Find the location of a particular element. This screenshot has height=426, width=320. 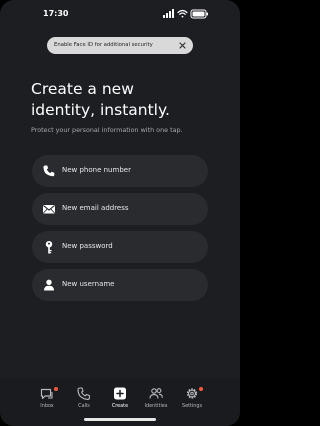

status-time: 17:30 is located at coordinates (56, 13).